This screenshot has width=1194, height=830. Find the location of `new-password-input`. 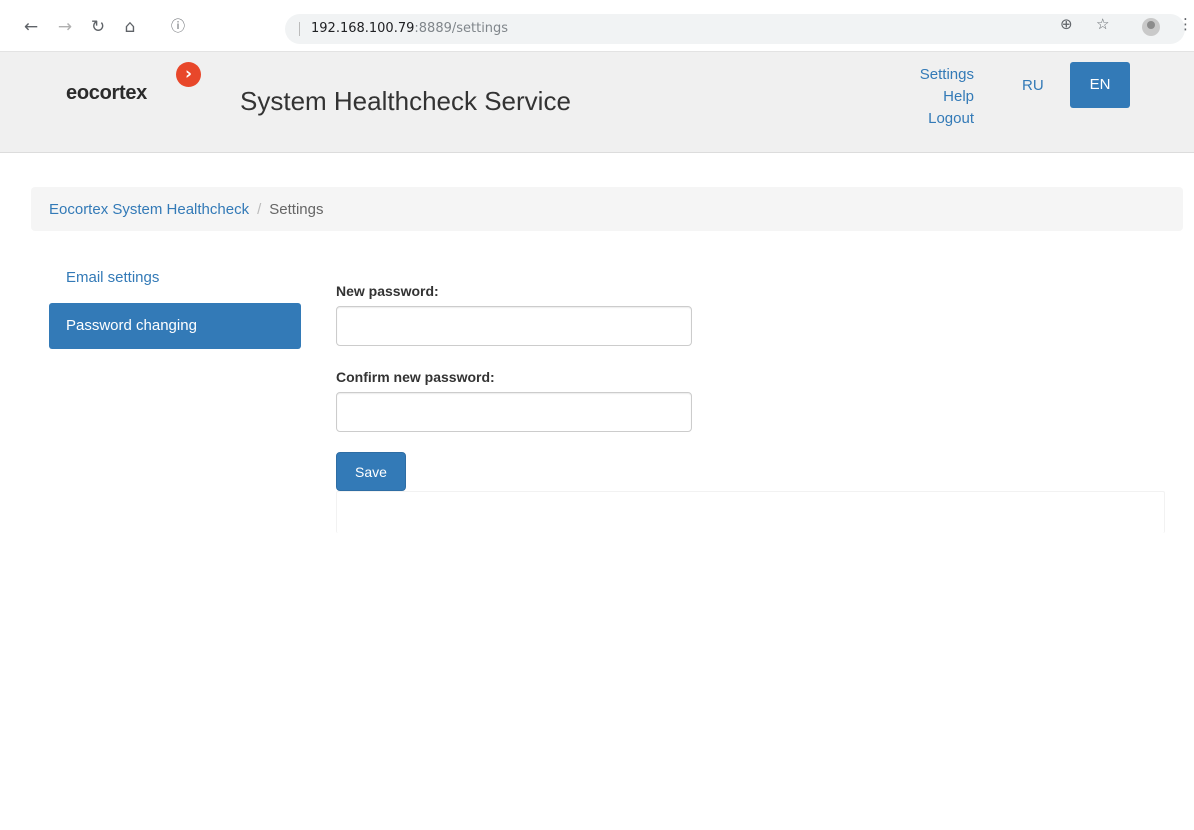

new-password-input is located at coordinates (514, 326).